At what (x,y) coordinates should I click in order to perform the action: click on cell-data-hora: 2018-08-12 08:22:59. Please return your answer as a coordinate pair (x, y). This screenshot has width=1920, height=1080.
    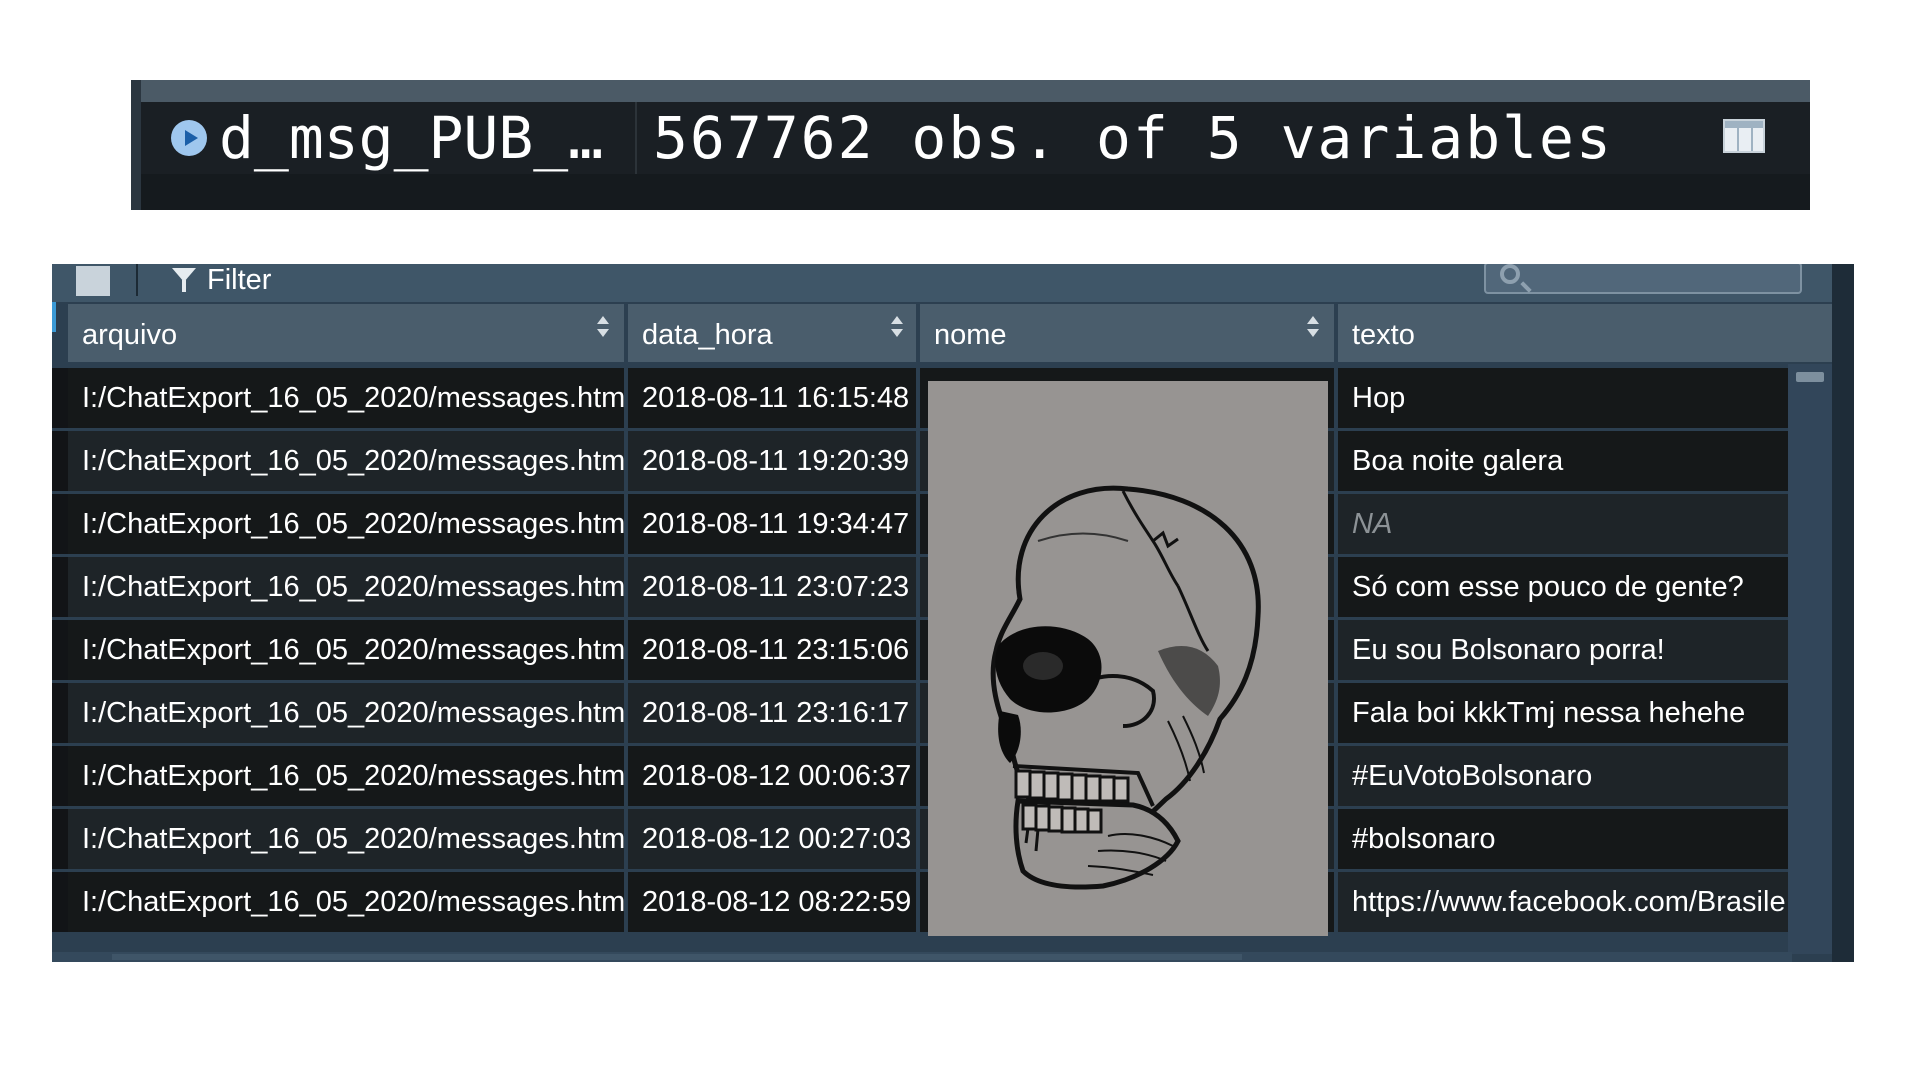
    Looking at the image, I should click on (772, 902).